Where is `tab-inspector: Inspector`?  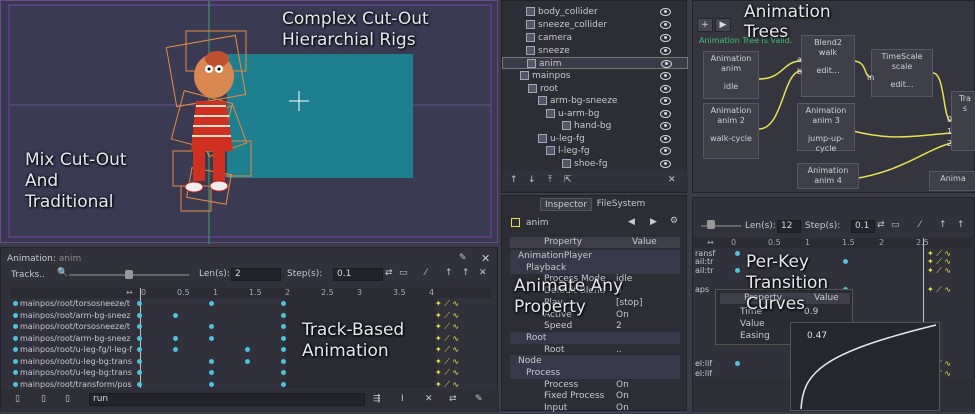 tab-inspector: Inspector is located at coordinates (566, 204).